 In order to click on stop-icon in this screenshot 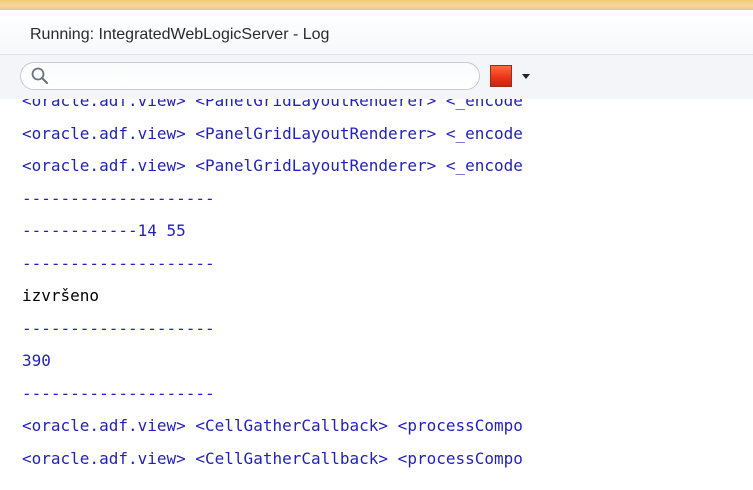, I will do `click(501, 76)`.